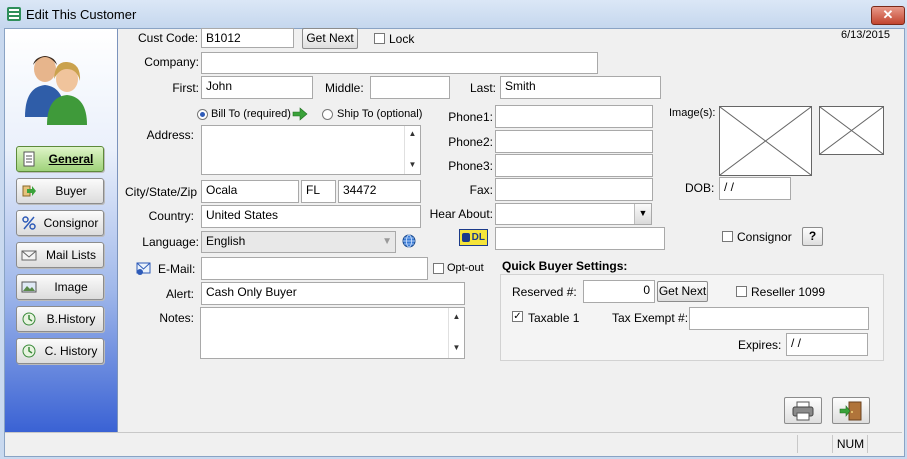 Image resolution: width=907 pixels, height=459 pixels. I want to click on expires-input: / /, so click(827, 344).